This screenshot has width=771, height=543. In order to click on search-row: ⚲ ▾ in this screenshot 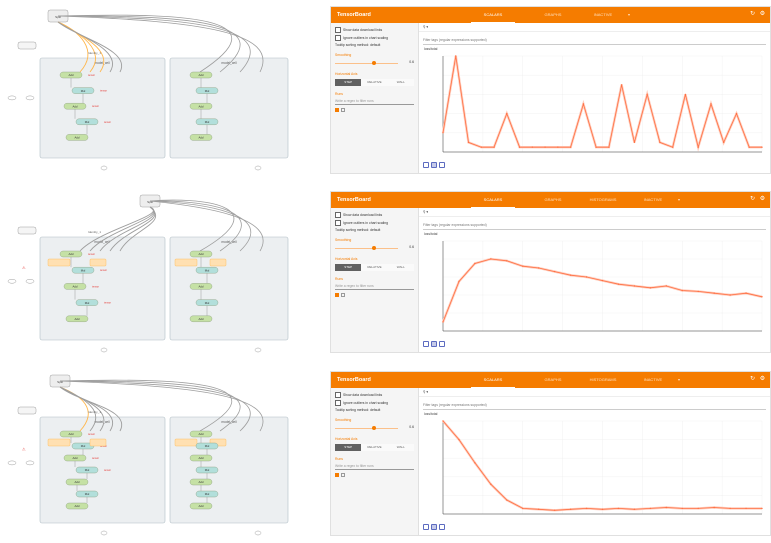, I will do `click(594, 392)`.